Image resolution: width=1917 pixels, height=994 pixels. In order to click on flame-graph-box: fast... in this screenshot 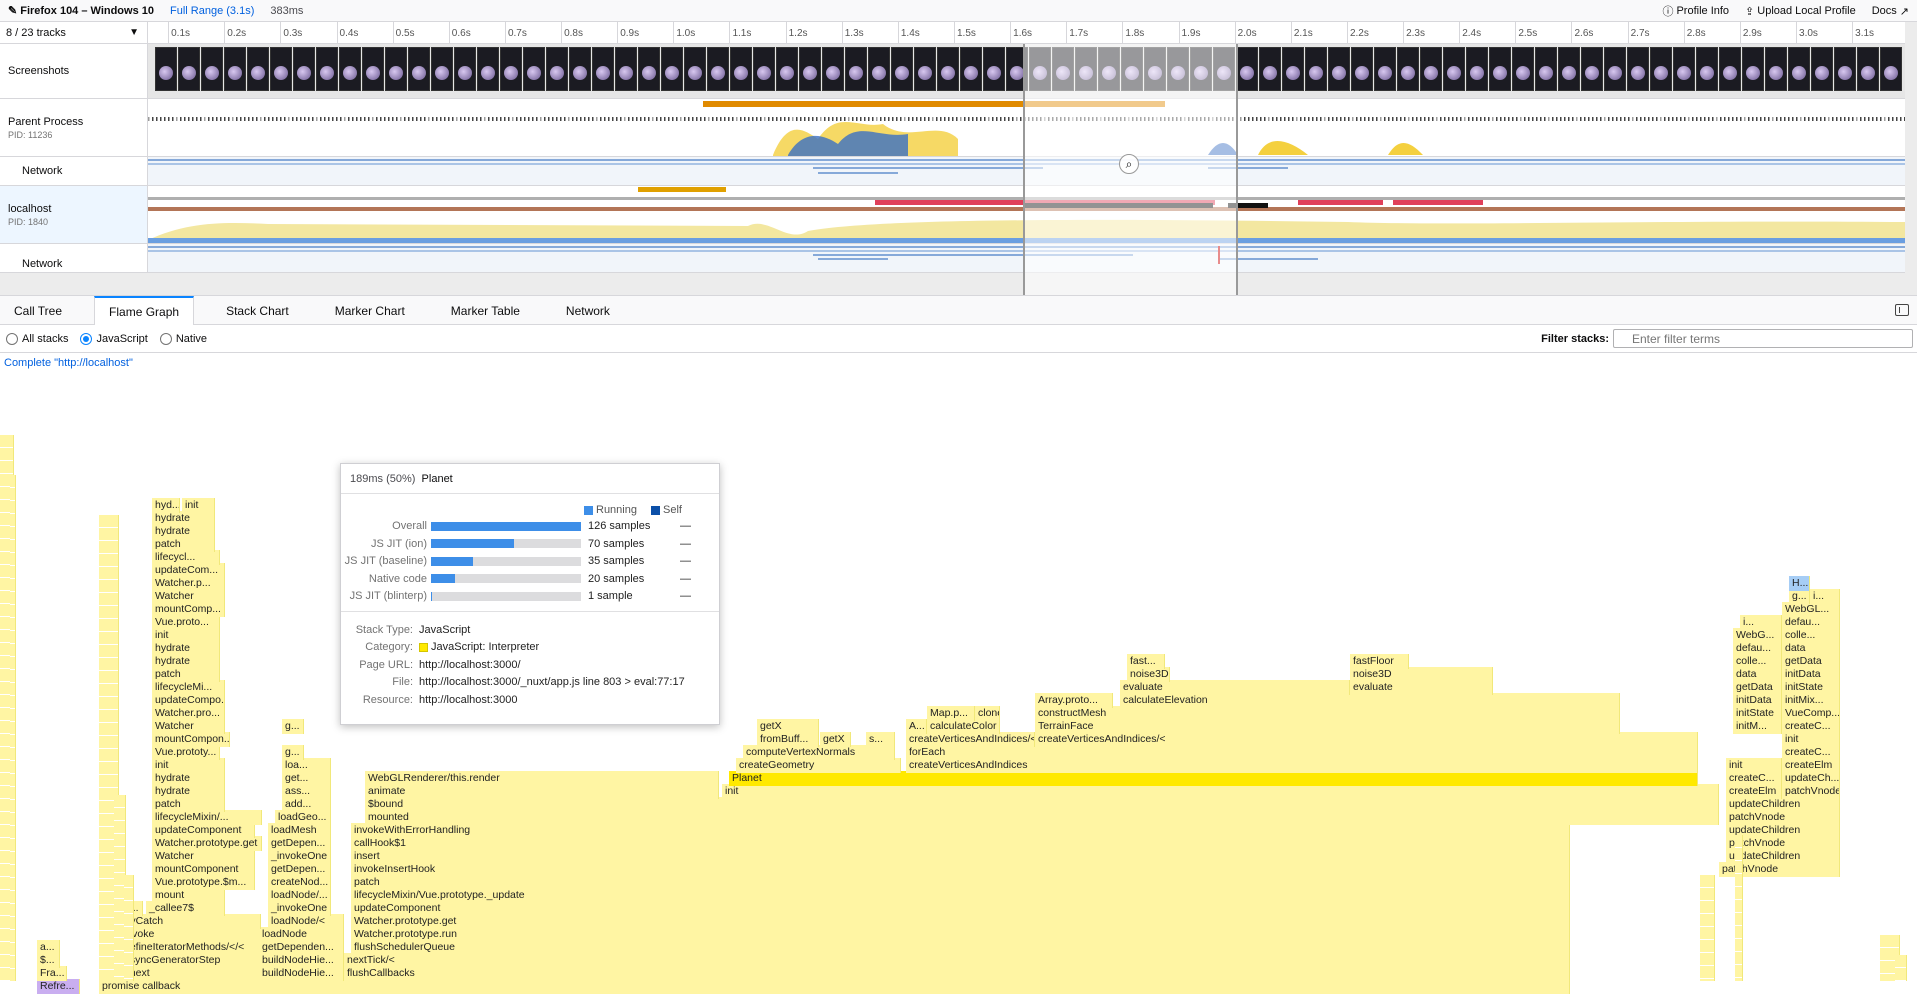, I will do `click(1146, 661)`.